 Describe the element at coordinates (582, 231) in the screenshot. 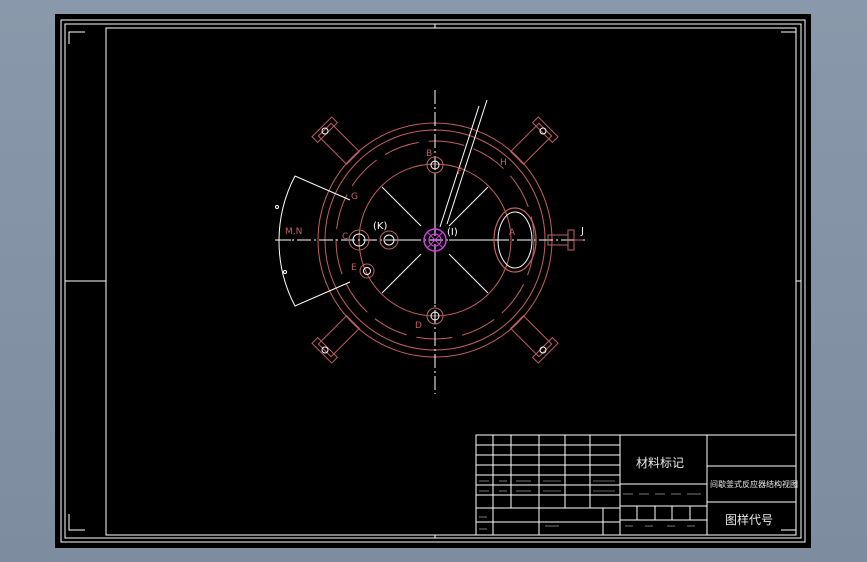

I see `label-j: J` at that location.